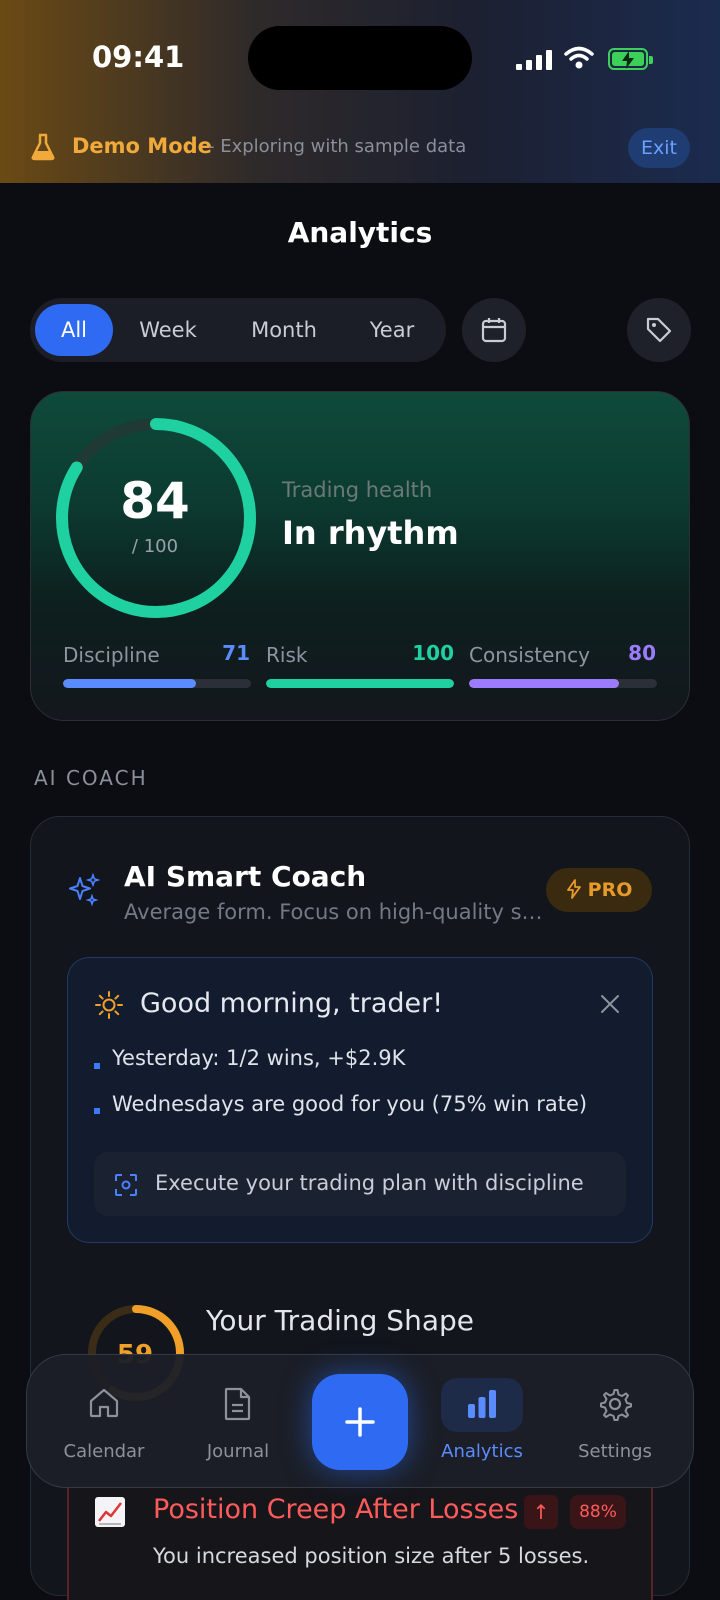 The width and height of the screenshot is (720, 1600). What do you see at coordinates (360, 58) in the screenshot?
I see `dynamic-island` at bounding box center [360, 58].